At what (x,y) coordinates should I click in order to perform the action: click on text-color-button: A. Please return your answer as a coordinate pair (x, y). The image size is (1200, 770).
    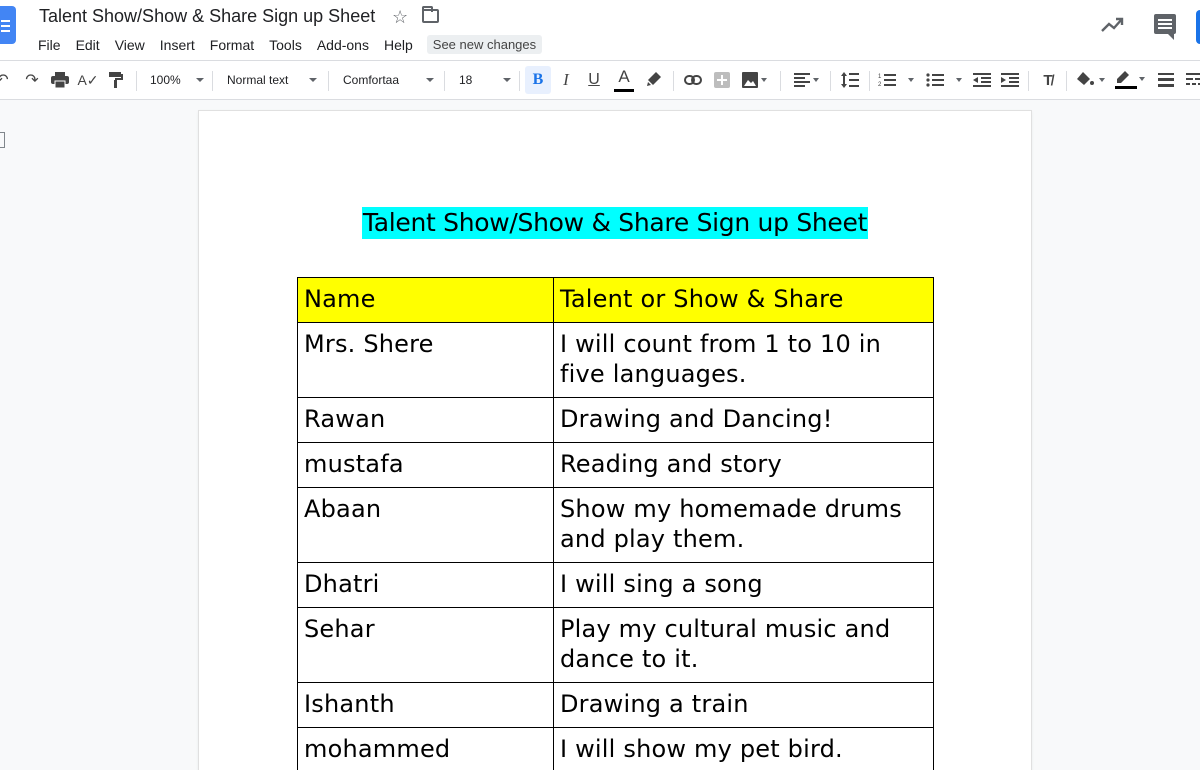
    Looking at the image, I should click on (624, 80).